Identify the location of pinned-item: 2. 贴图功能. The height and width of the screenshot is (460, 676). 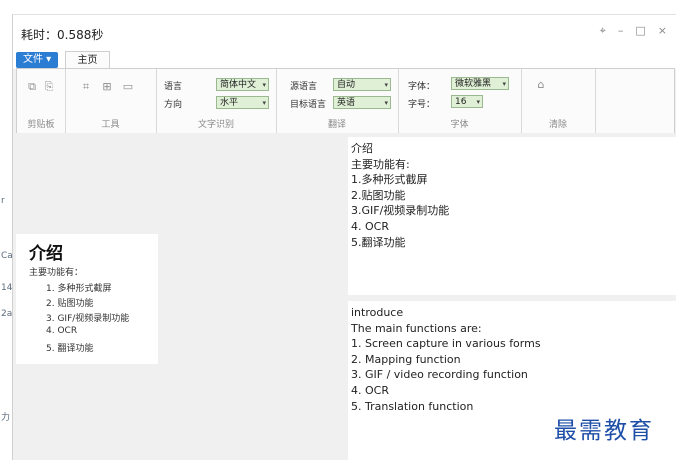
(70, 304).